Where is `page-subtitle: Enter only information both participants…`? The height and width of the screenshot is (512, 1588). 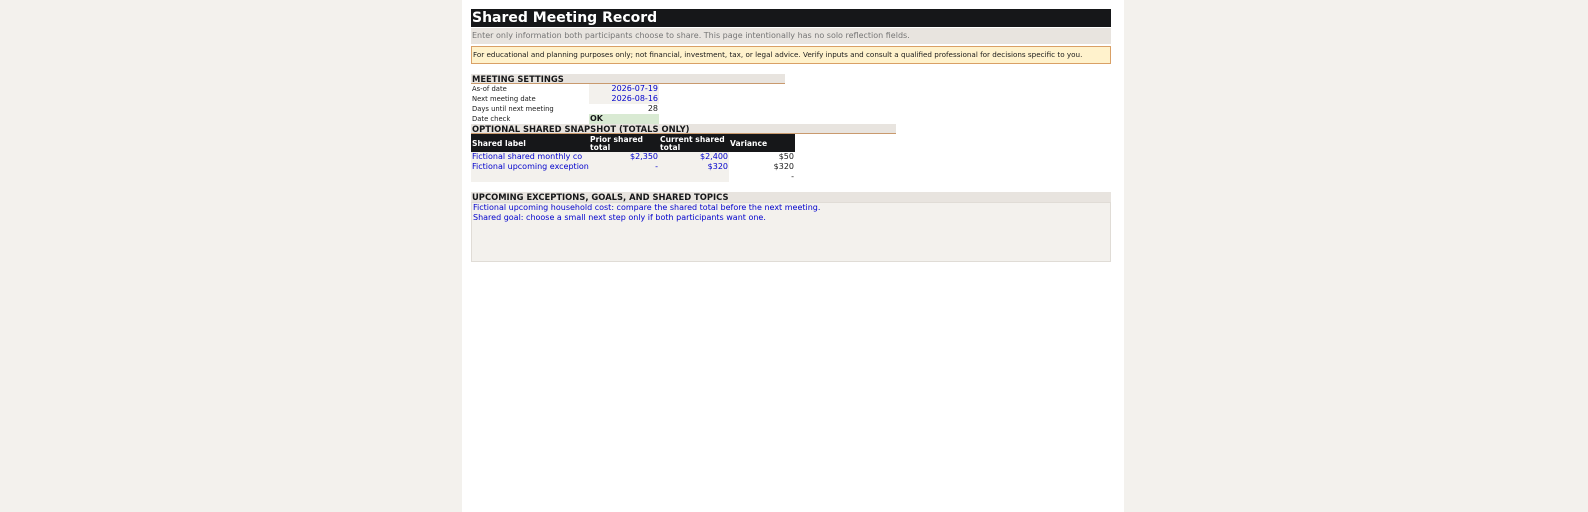 page-subtitle: Enter only information both participants… is located at coordinates (791, 36).